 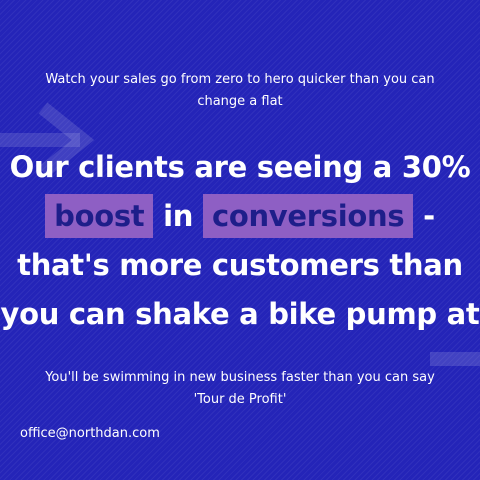 What do you see at coordinates (178, 216) in the screenshot?
I see `headline-connector: in` at bounding box center [178, 216].